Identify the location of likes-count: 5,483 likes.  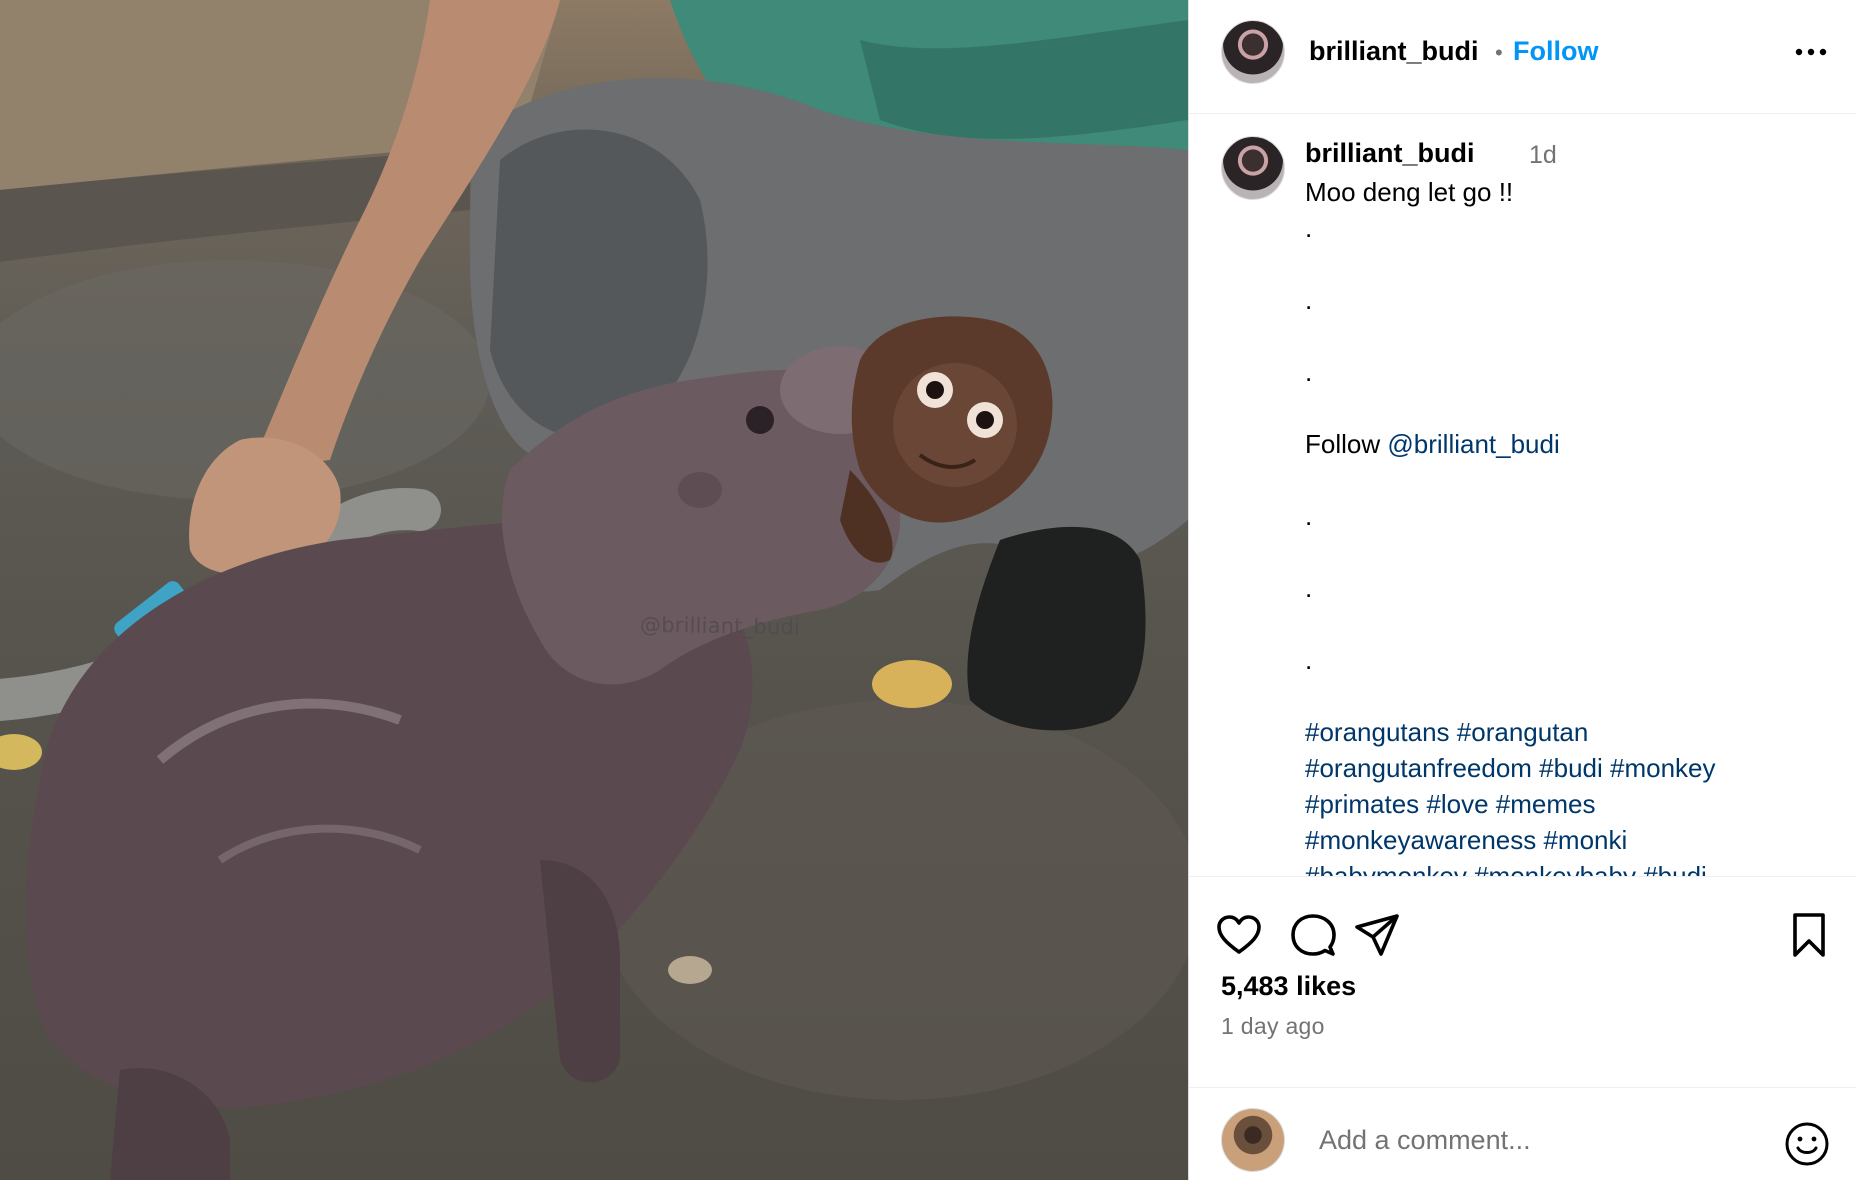
(1288, 986).